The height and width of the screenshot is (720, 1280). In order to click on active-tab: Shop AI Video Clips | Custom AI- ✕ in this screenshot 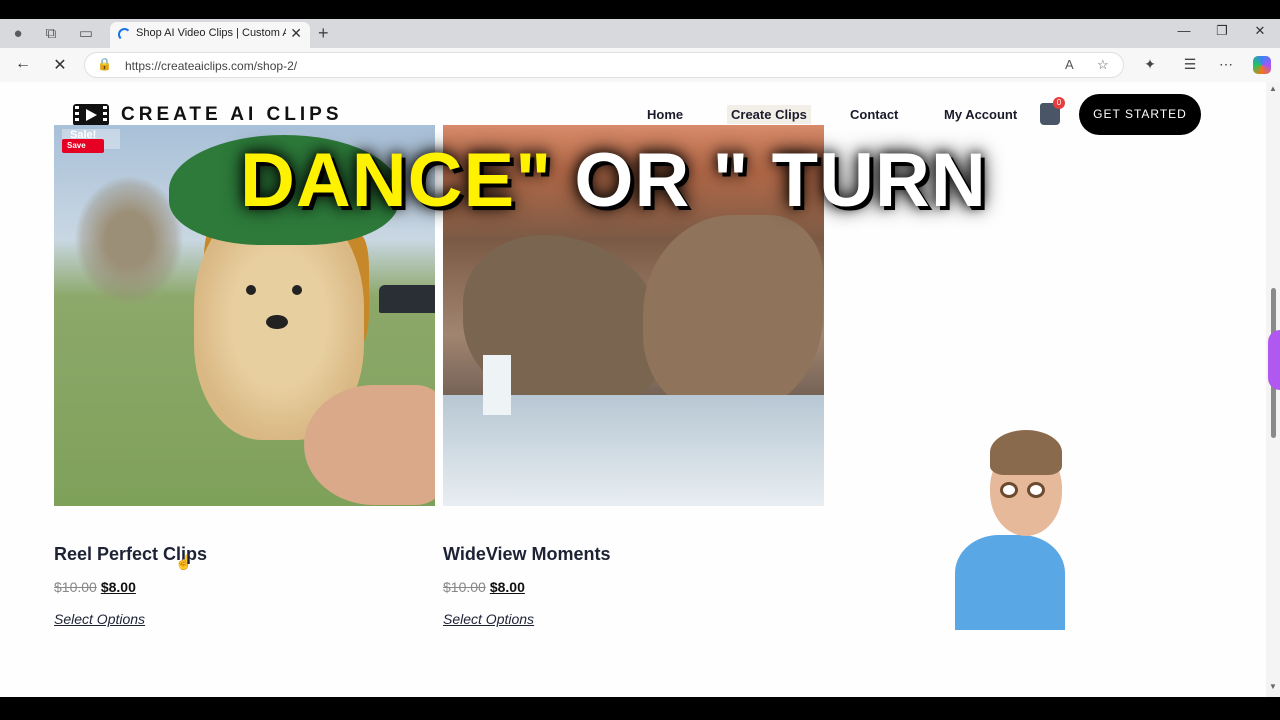, I will do `click(210, 35)`.